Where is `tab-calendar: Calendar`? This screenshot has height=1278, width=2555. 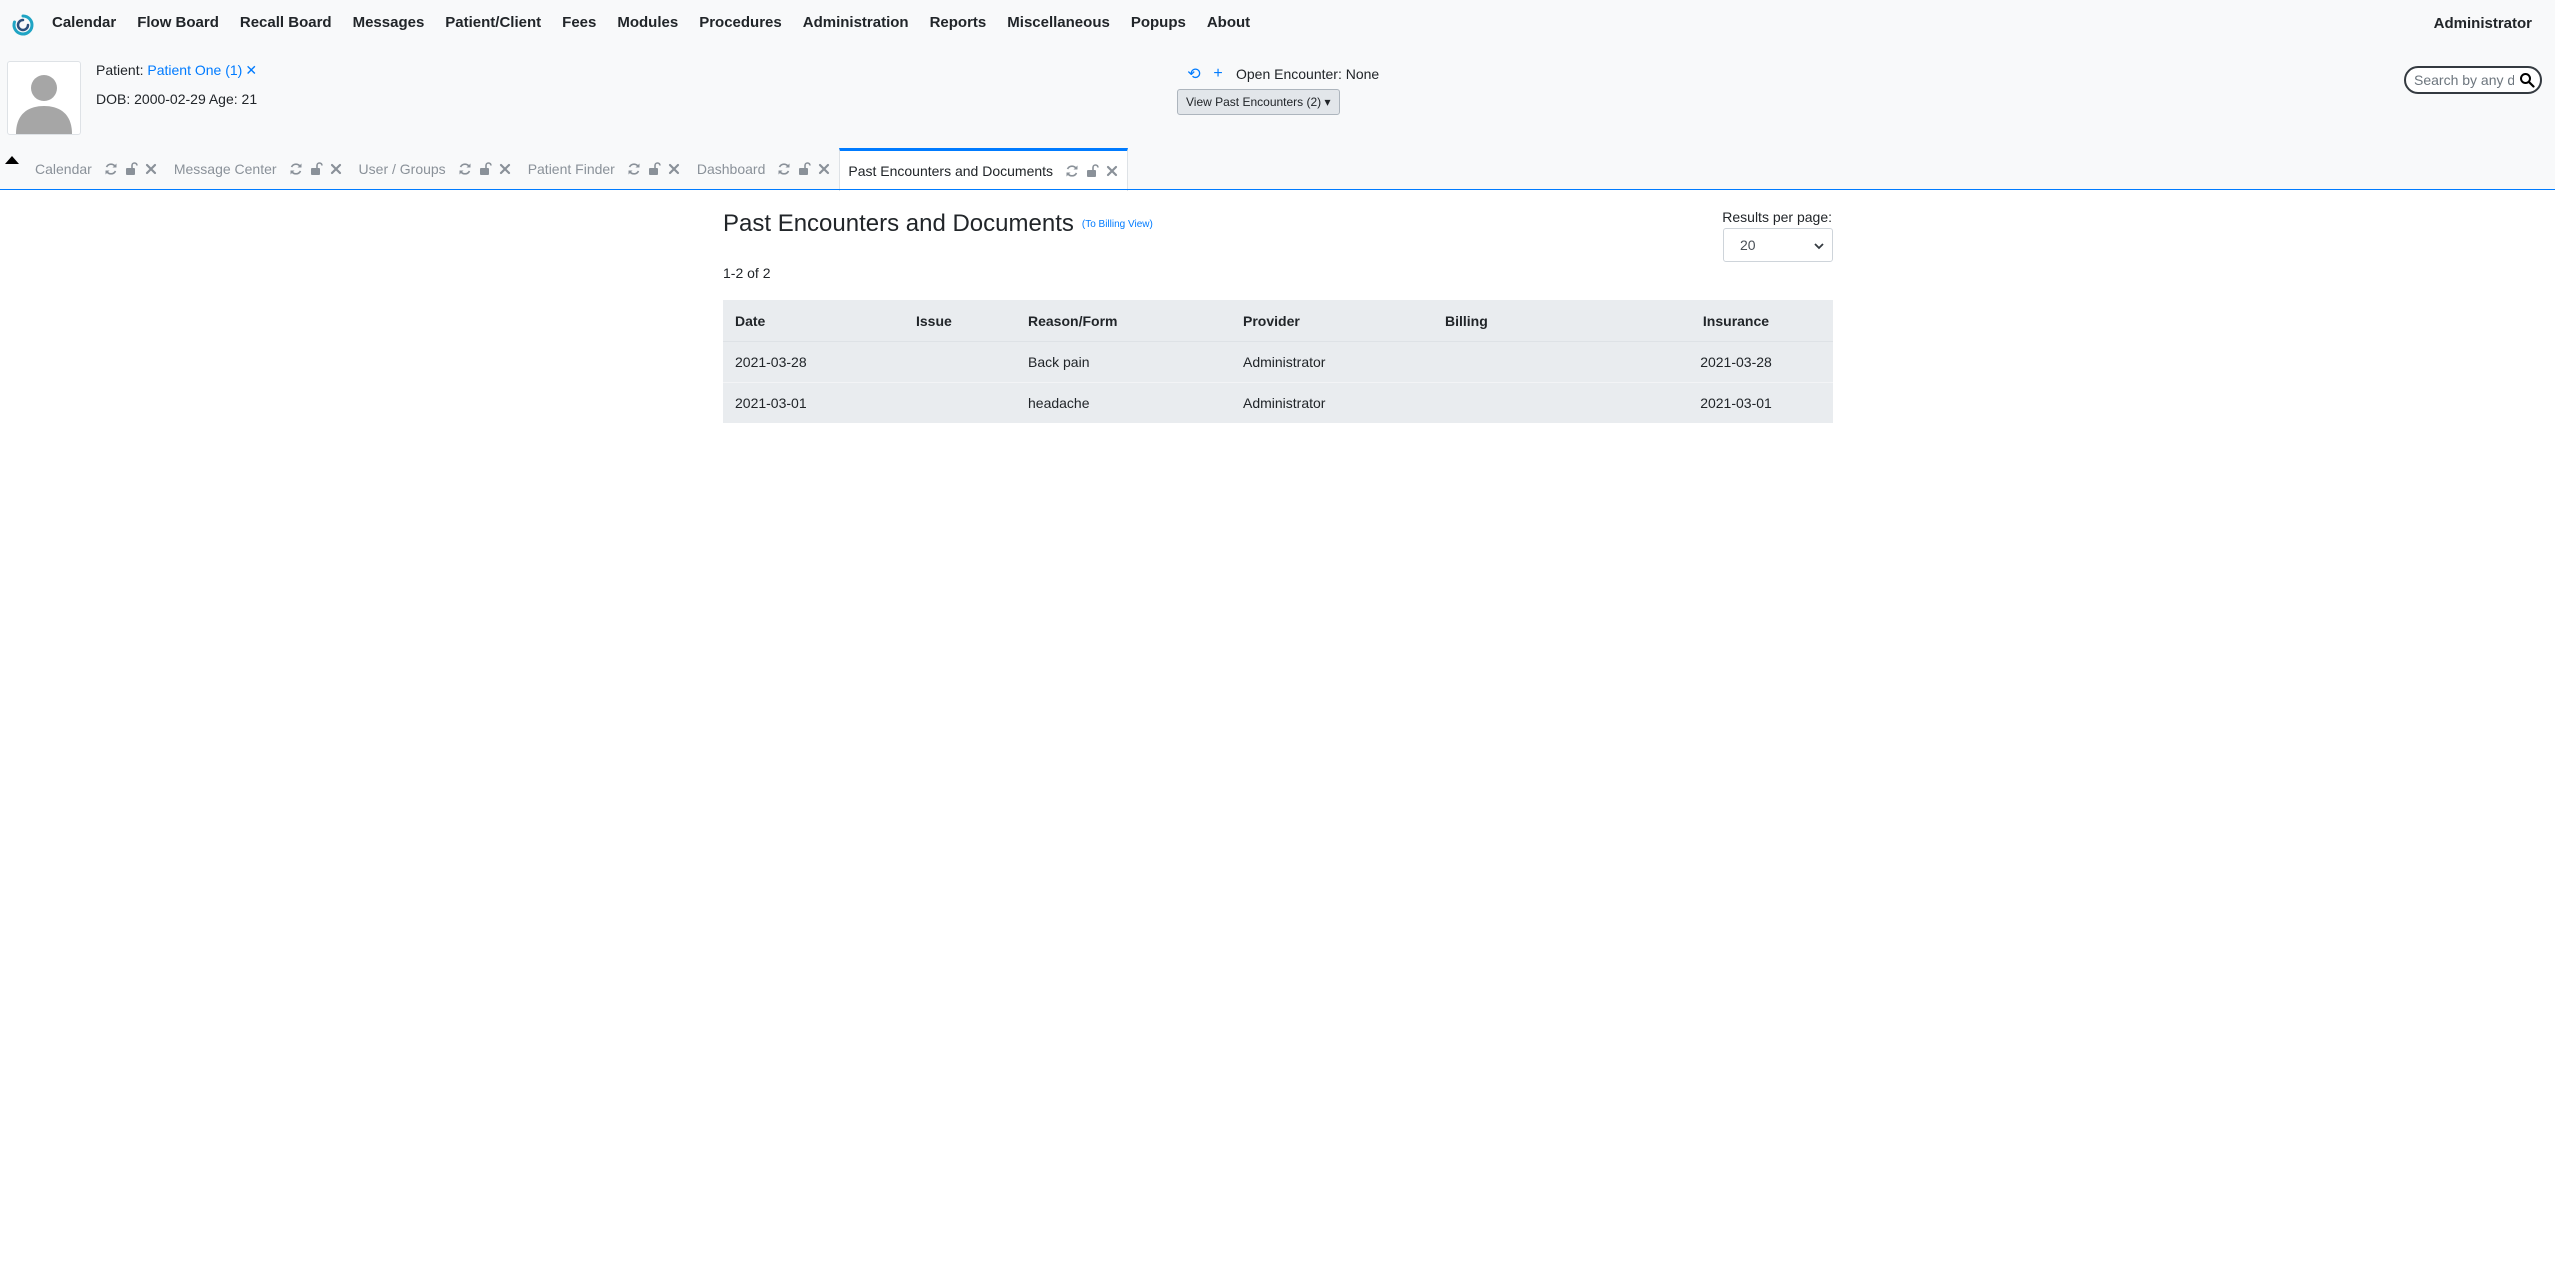 tab-calendar: Calendar is located at coordinates (96, 169).